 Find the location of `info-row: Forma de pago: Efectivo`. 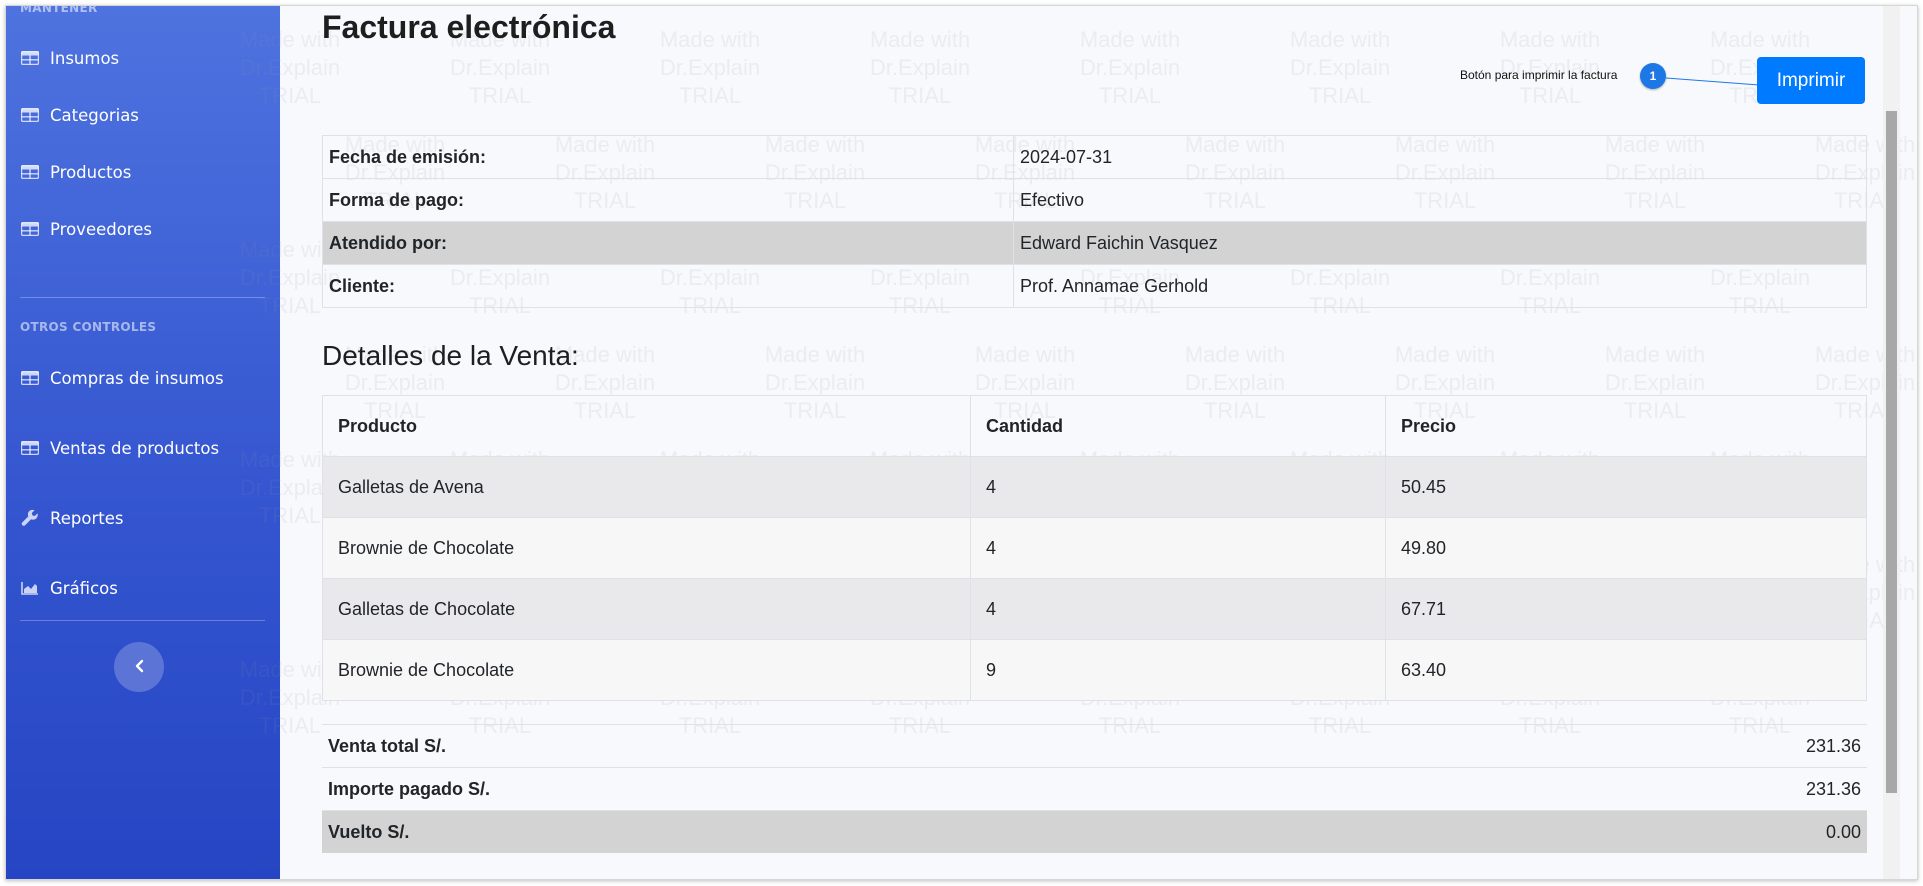

info-row: Forma de pago: Efectivo is located at coordinates (1094, 200).